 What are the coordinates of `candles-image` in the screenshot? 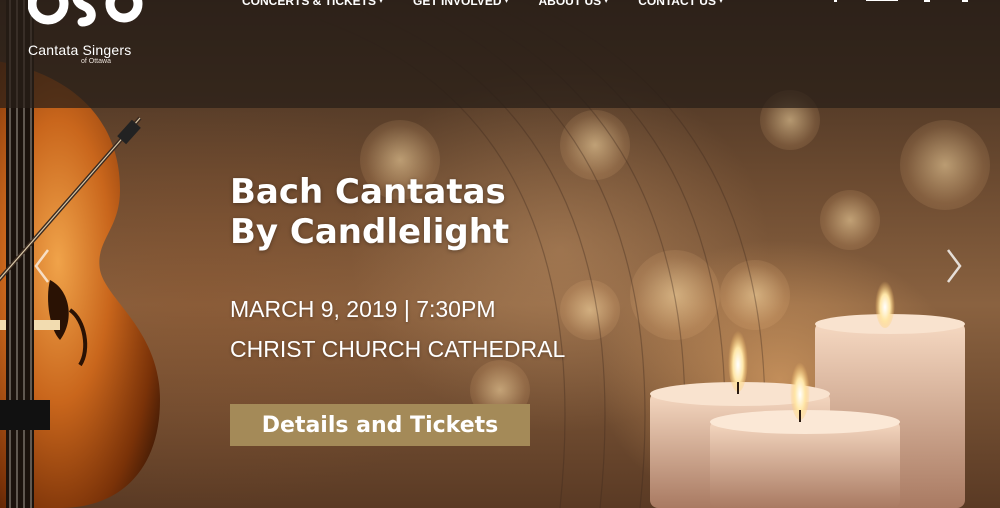 It's located at (807, 392).